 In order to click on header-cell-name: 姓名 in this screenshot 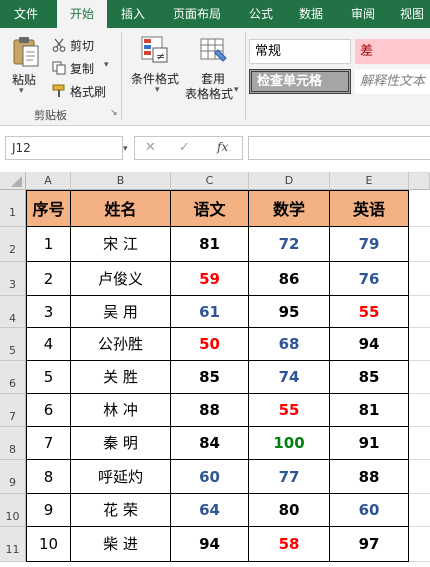, I will do `click(121, 208)`.